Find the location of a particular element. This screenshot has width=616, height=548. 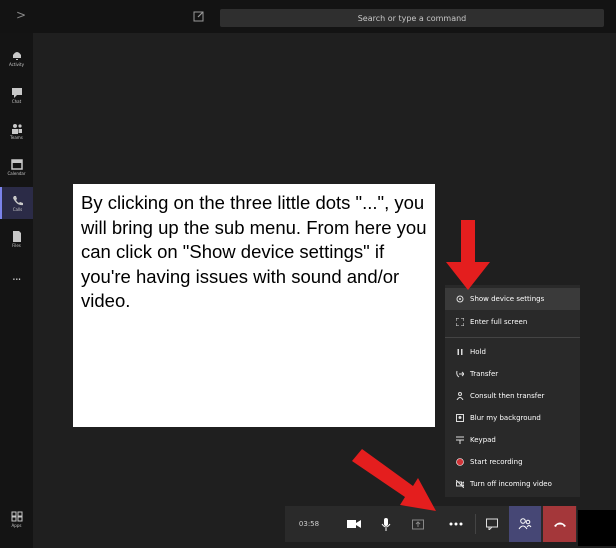

rail-item-calendar: Calendar is located at coordinates (16, 167).